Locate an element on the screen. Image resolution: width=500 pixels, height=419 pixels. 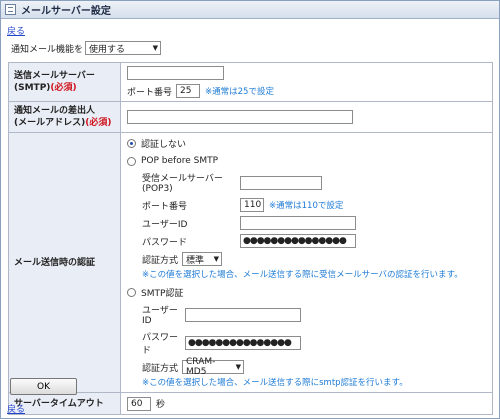
pop-note: ※この値を選択した場合、メール送信する際に受信メールサーバの認証を行います。 is located at coordinates (302, 275).